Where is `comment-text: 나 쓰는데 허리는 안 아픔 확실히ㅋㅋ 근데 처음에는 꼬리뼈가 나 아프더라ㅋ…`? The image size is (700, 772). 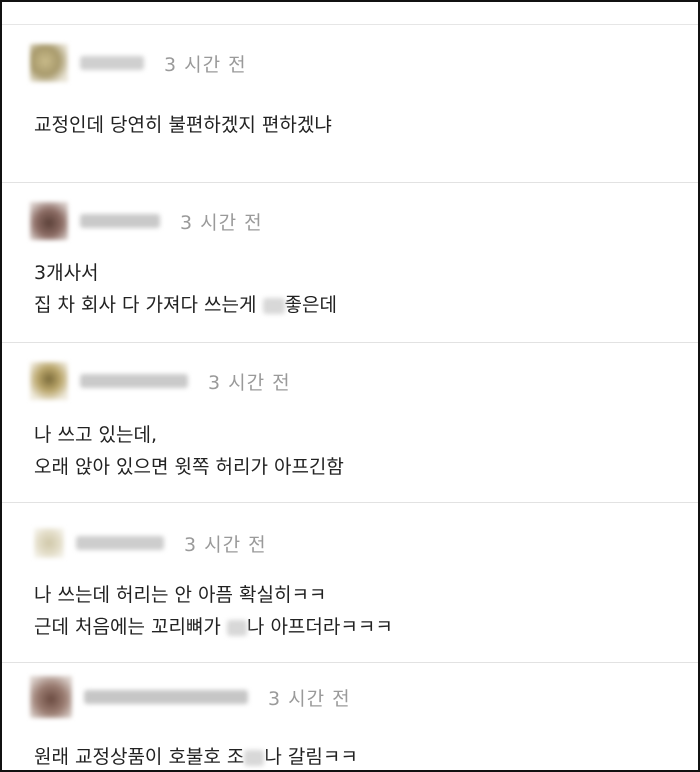
comment-text: 나 쓰는데 허리는 안 아픔 확실히ㅋㅋ 근데 처음에는 꼬리뼈가 나 아프더라ㅋ… is located at coordinates (213, 611).